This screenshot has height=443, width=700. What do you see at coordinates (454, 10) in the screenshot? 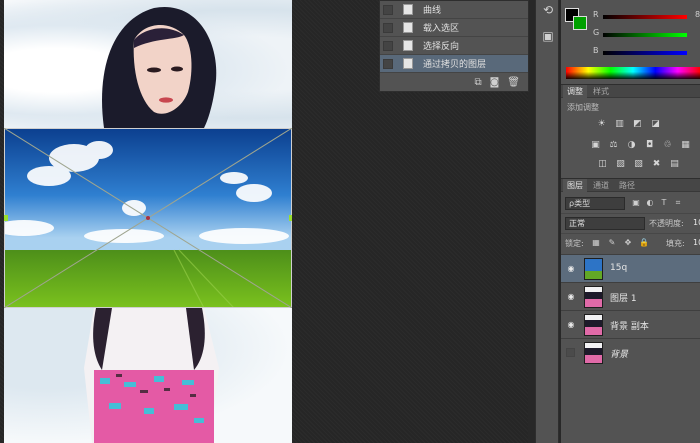
I see `history-item: 曲线` at bounding box center [454, 10].